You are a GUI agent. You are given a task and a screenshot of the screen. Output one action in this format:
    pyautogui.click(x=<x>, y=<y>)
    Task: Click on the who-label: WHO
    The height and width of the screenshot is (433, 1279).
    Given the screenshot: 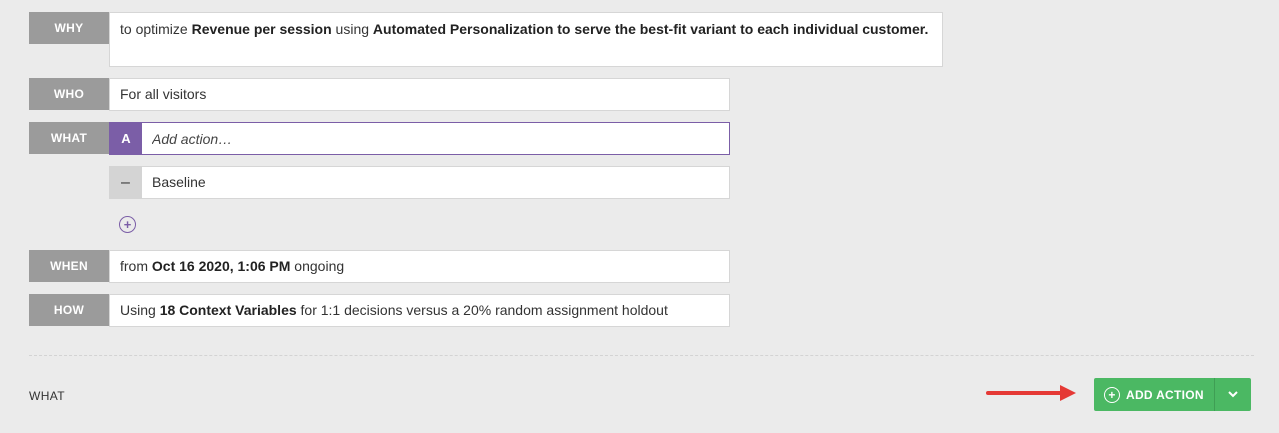 What is the action you would take?
    pyautogui.click(x=69, y=94)
    